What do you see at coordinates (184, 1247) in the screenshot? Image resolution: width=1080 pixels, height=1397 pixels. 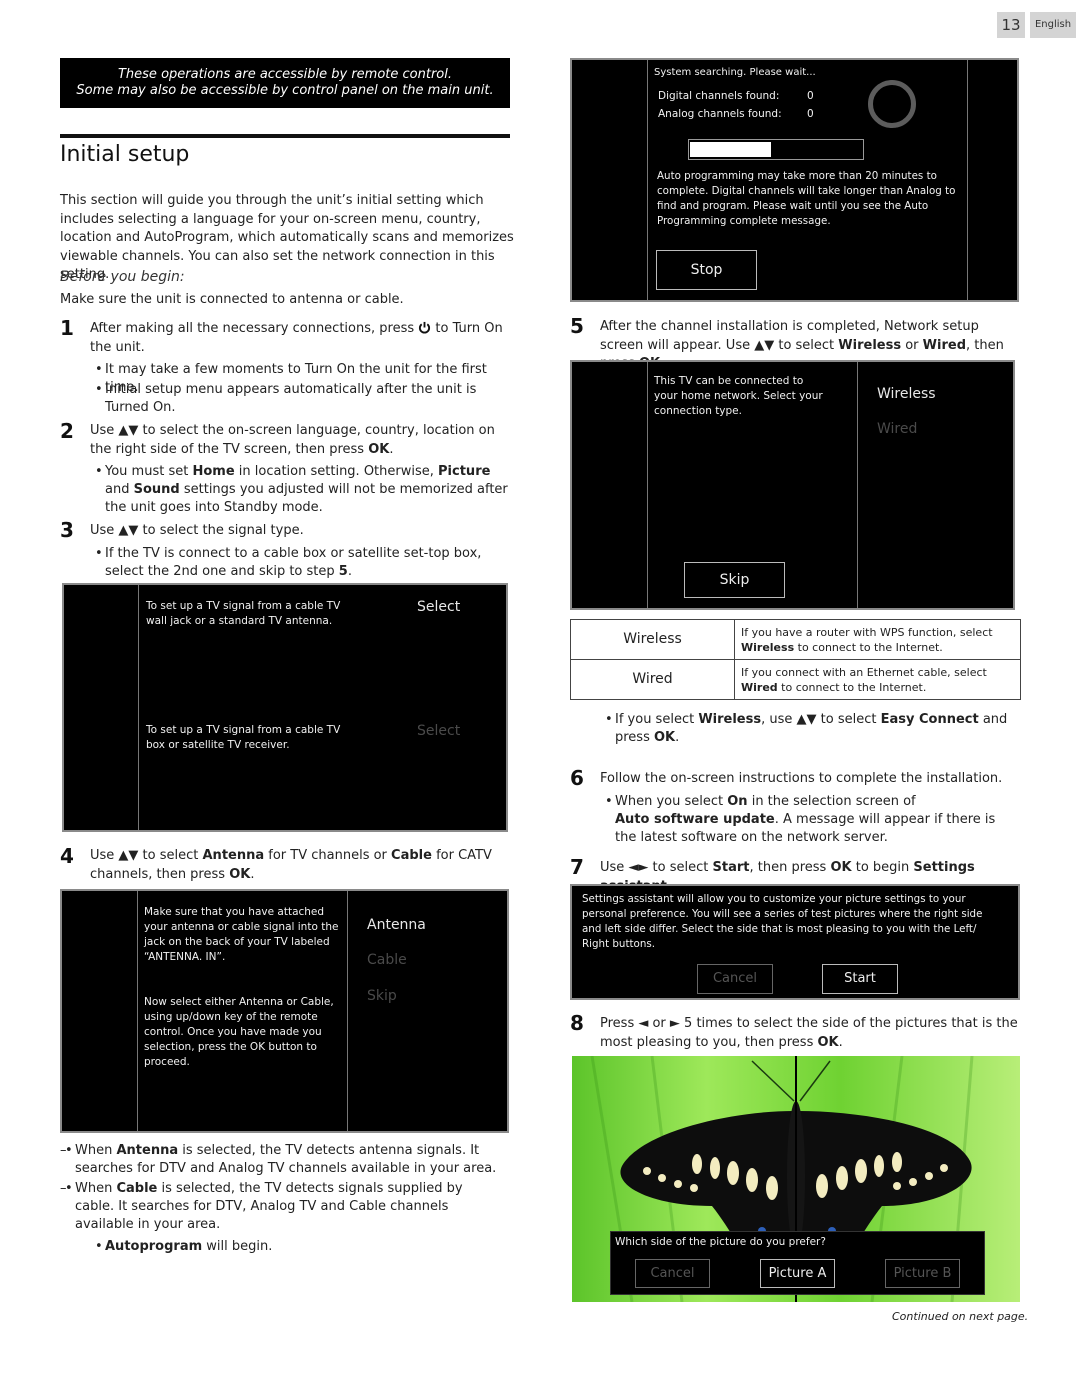 I see `autoprogram-note: Autoprogram will begin.` at bounding box center [184, 1247].